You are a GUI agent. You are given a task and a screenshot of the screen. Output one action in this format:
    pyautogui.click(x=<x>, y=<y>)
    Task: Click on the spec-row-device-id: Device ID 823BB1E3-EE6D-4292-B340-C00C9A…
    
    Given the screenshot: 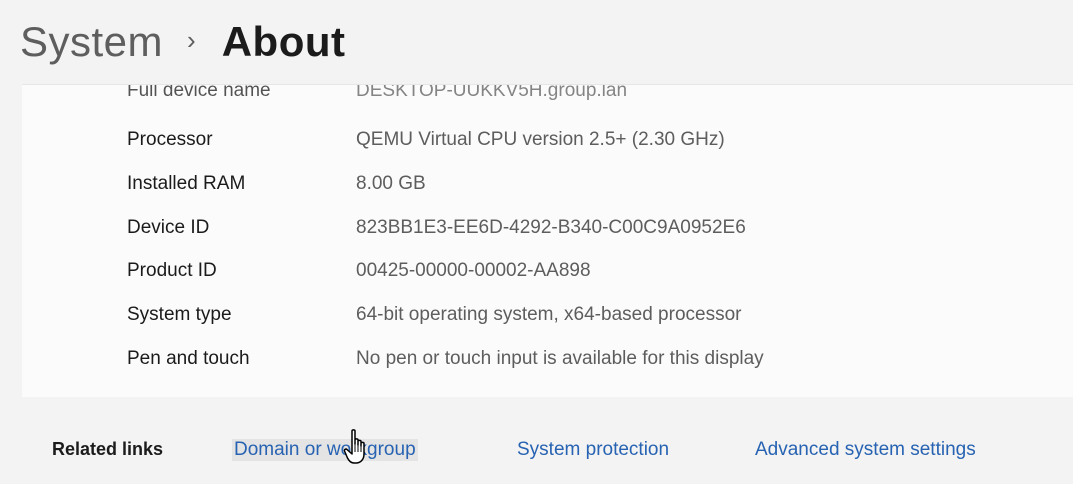 What is the action you would take?
    pyautogui.click(x=436, y=228)
    